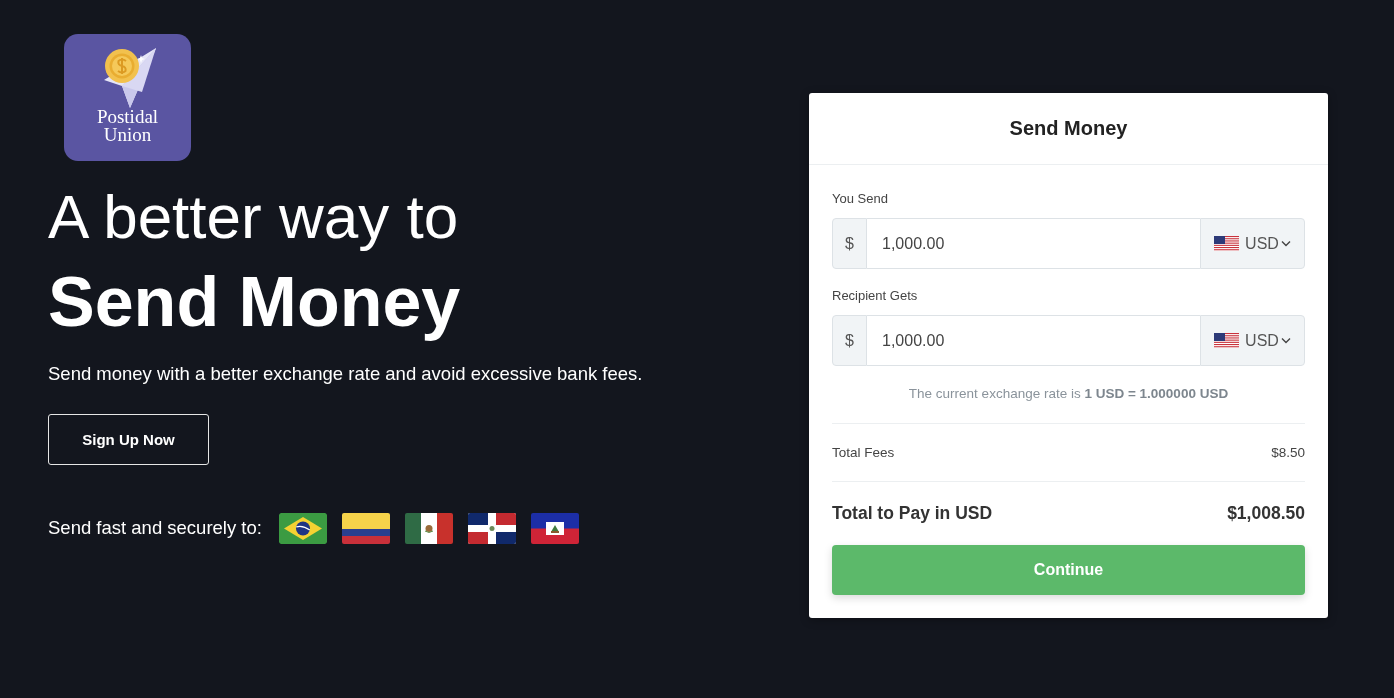 This screenshot has width=1394, height=698. What do you see at coordinates (1288, 452) in the screenshot?
I see `fees-amount: $8.50` at bounding box center [1288, 452].